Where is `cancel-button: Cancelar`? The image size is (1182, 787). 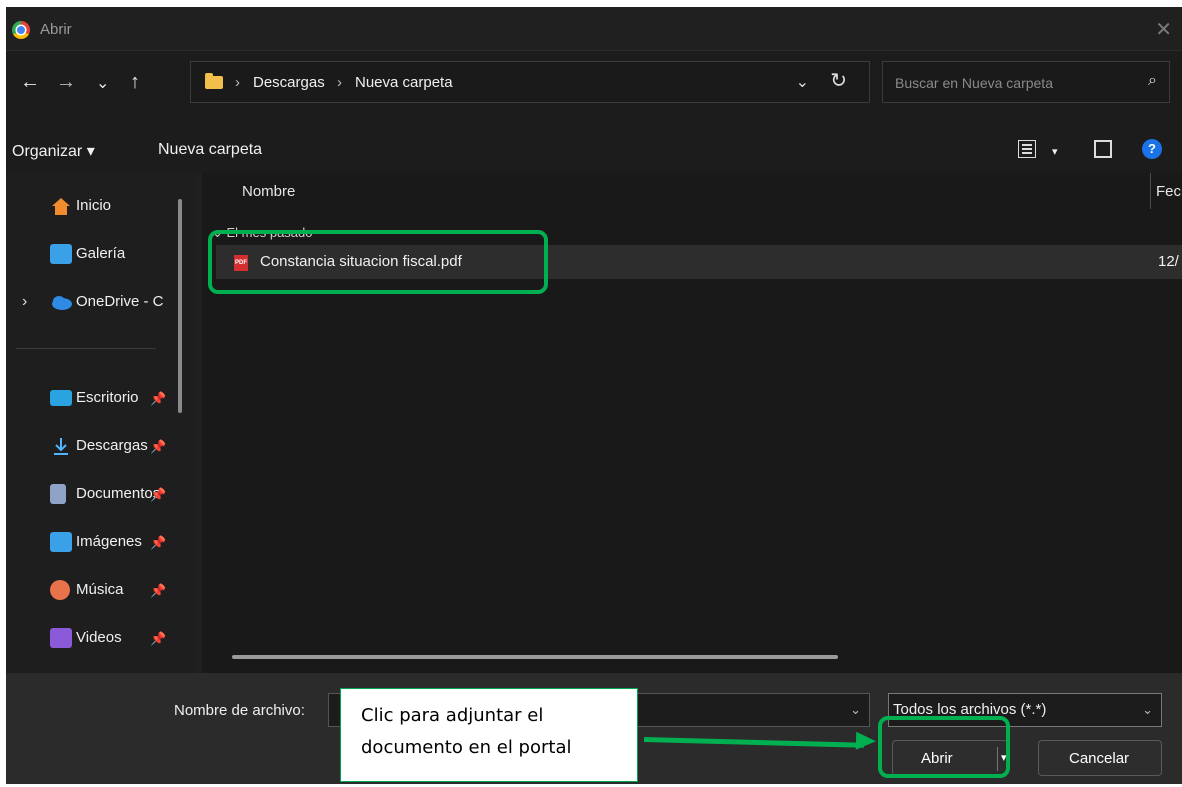
cancel-button: Cancelar is located at coordinates (1100, 758).